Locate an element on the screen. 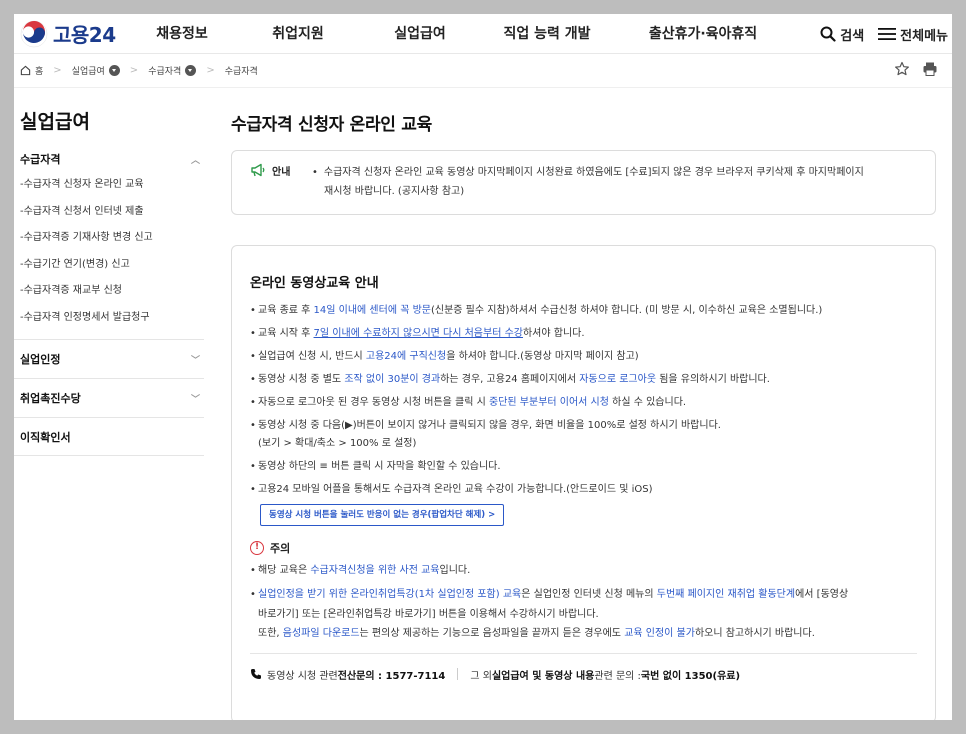 The width and height of the screenshot is (966, 734). caution-heading: ! 주의 is located at coordinates (583, 548).